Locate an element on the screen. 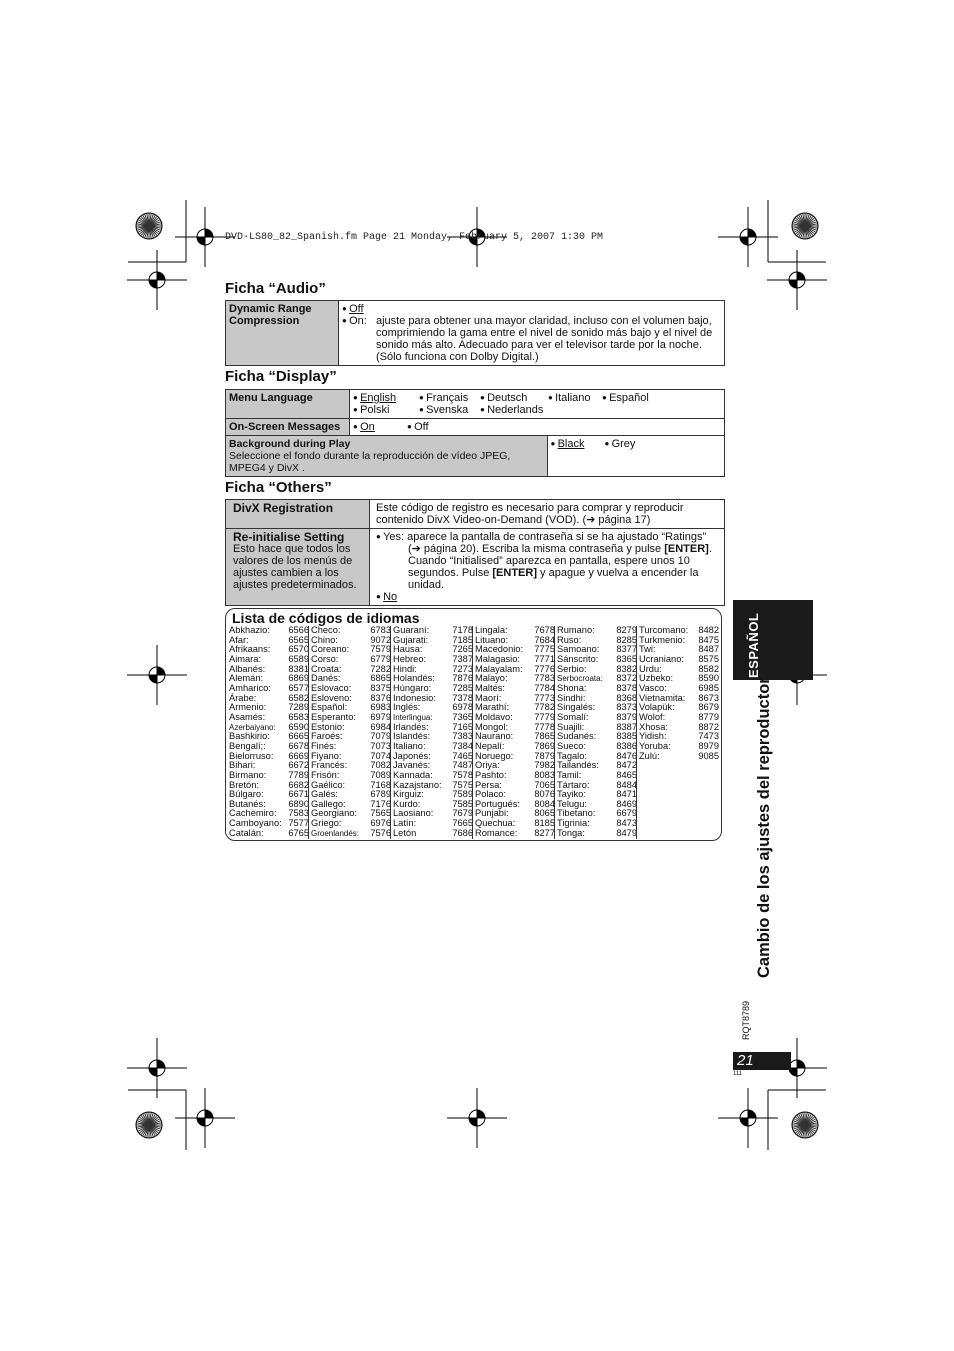  language-name: Serbio: is located at coordinates (572, 668).